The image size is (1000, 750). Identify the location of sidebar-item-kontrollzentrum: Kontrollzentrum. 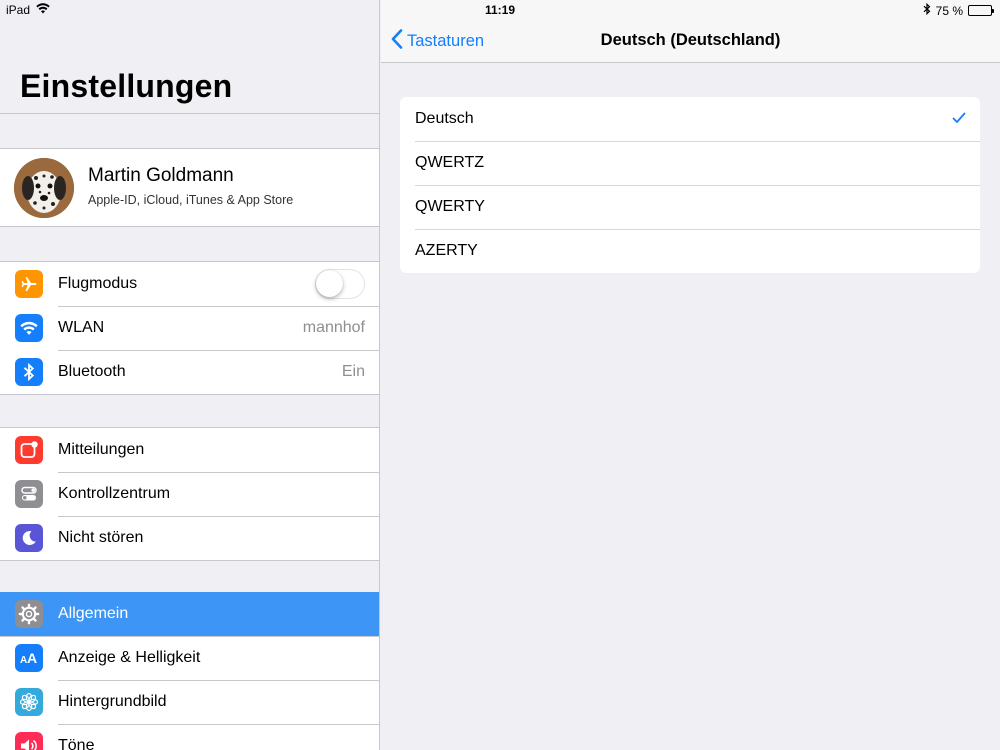
(189, 494).